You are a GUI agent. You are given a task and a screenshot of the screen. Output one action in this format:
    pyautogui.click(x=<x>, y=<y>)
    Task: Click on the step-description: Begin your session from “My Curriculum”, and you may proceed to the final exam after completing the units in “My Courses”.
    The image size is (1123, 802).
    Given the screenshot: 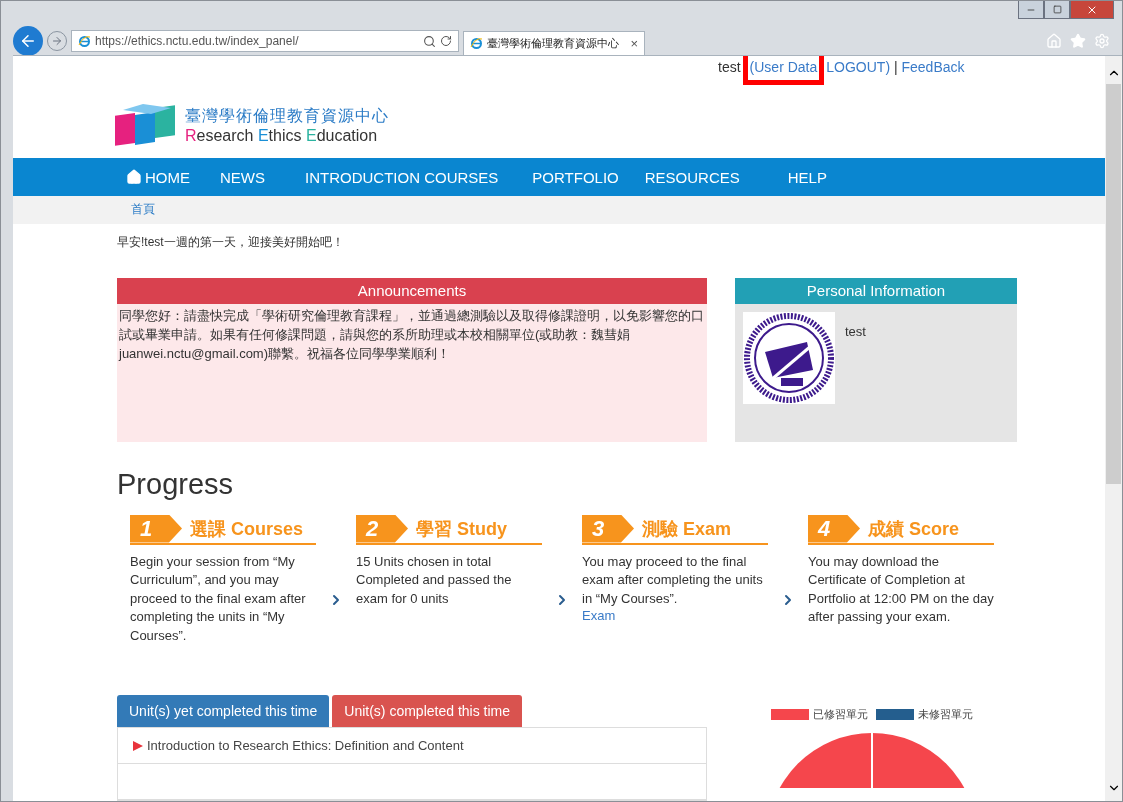 What is the action you would take?
    pyautogui.click(x=218, y=598)
    